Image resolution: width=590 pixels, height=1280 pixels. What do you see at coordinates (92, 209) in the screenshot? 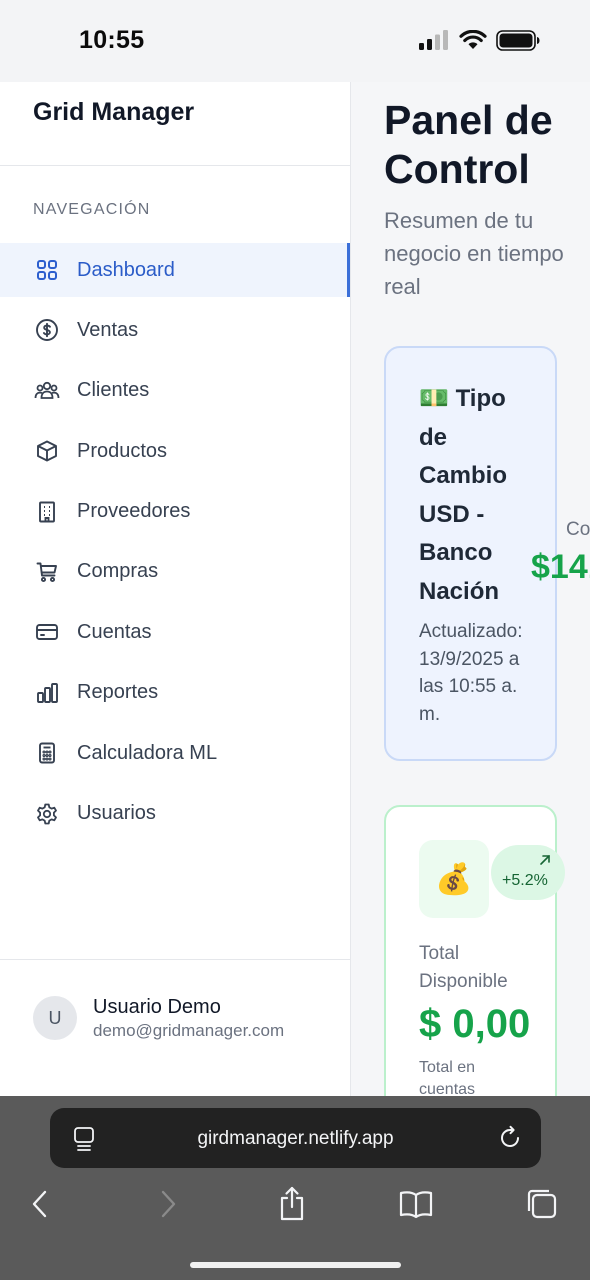
I see `nav-heading: NAVEGACIÓN` at bounding box center [92, 209].